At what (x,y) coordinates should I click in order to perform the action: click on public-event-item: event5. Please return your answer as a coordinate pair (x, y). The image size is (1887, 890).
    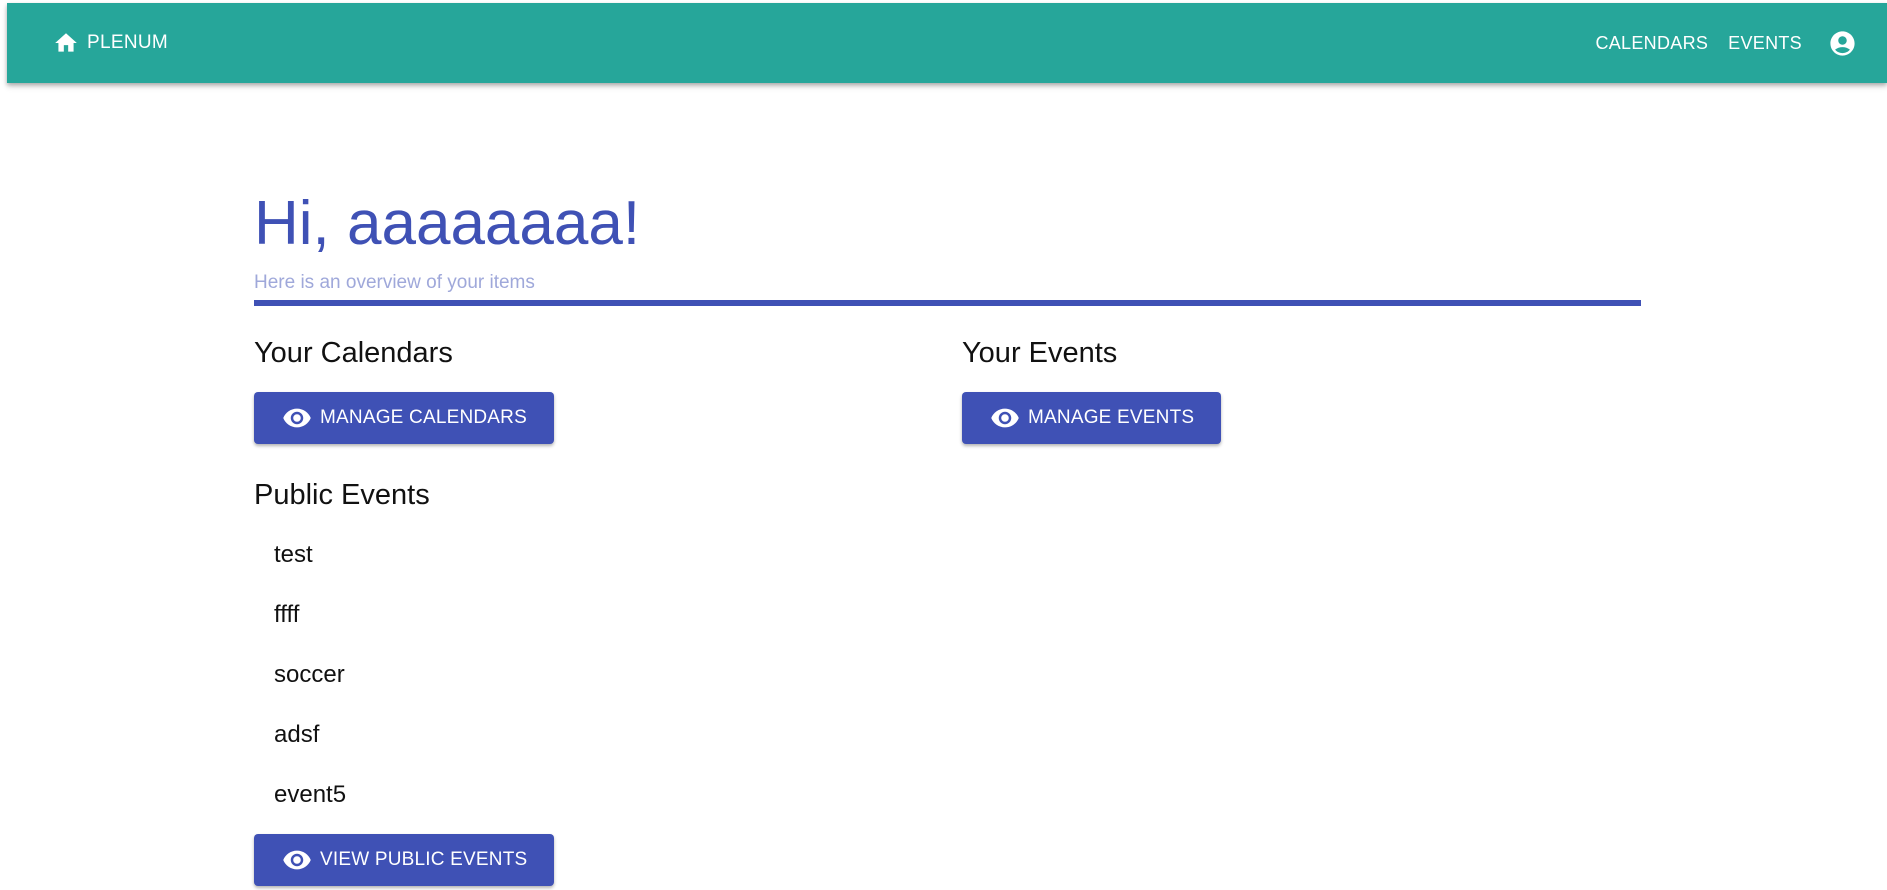
    Looking at the image, I should click on (310, 806).